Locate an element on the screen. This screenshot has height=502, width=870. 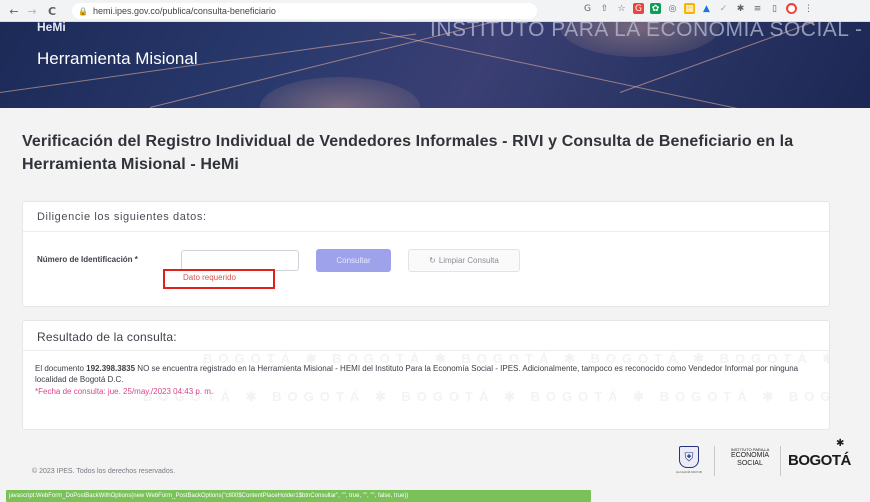
alcaldia-caption: ALCALDÍA MAYOR is located at coordinates (689, 472).